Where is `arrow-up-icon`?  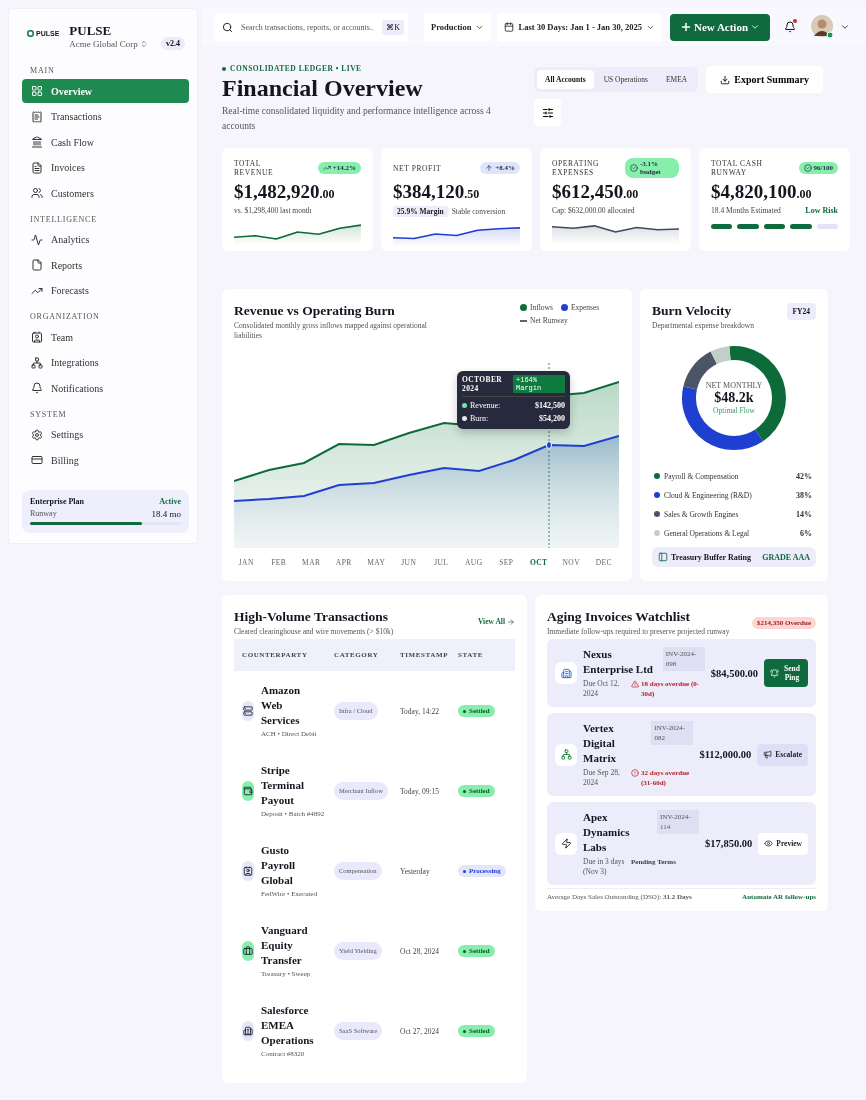
arrow-up-icon is located at coordinates (489, 168).